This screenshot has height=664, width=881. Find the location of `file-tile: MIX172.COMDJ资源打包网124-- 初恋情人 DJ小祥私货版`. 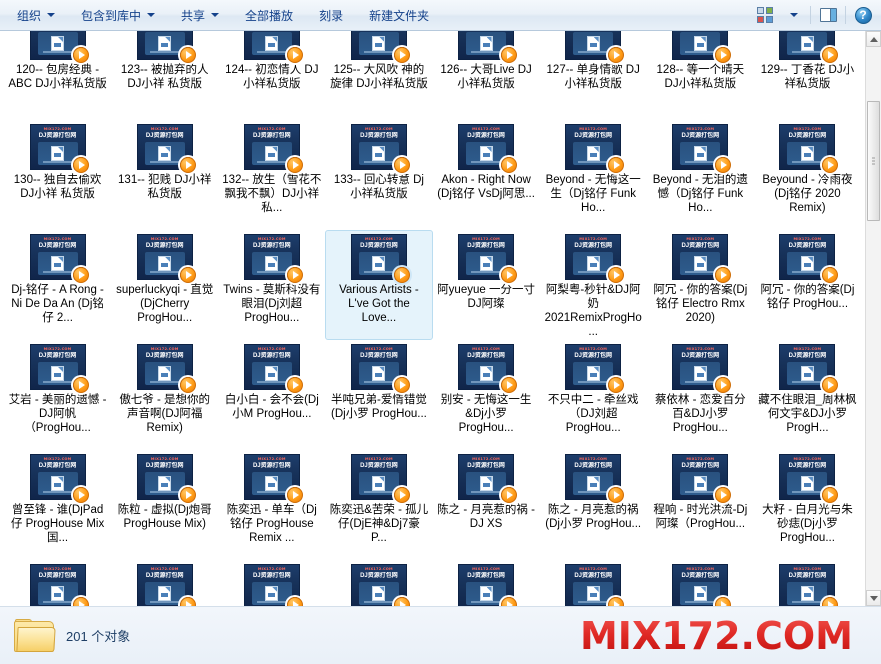

file-tile: MIX172.COMDJ资源打包网124-- 初恋情人 DJ小祥私货版 is located at coordinates (271, 75).